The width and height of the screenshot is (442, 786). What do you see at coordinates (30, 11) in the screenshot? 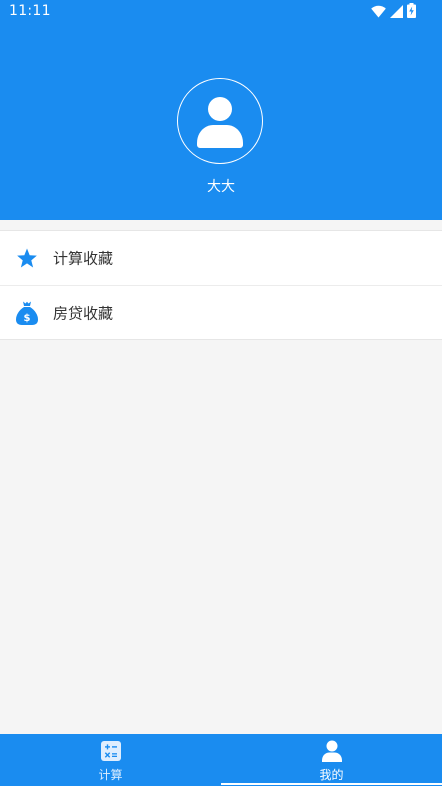
I see `status-time: 11:11` at bounding box center [30, 11].